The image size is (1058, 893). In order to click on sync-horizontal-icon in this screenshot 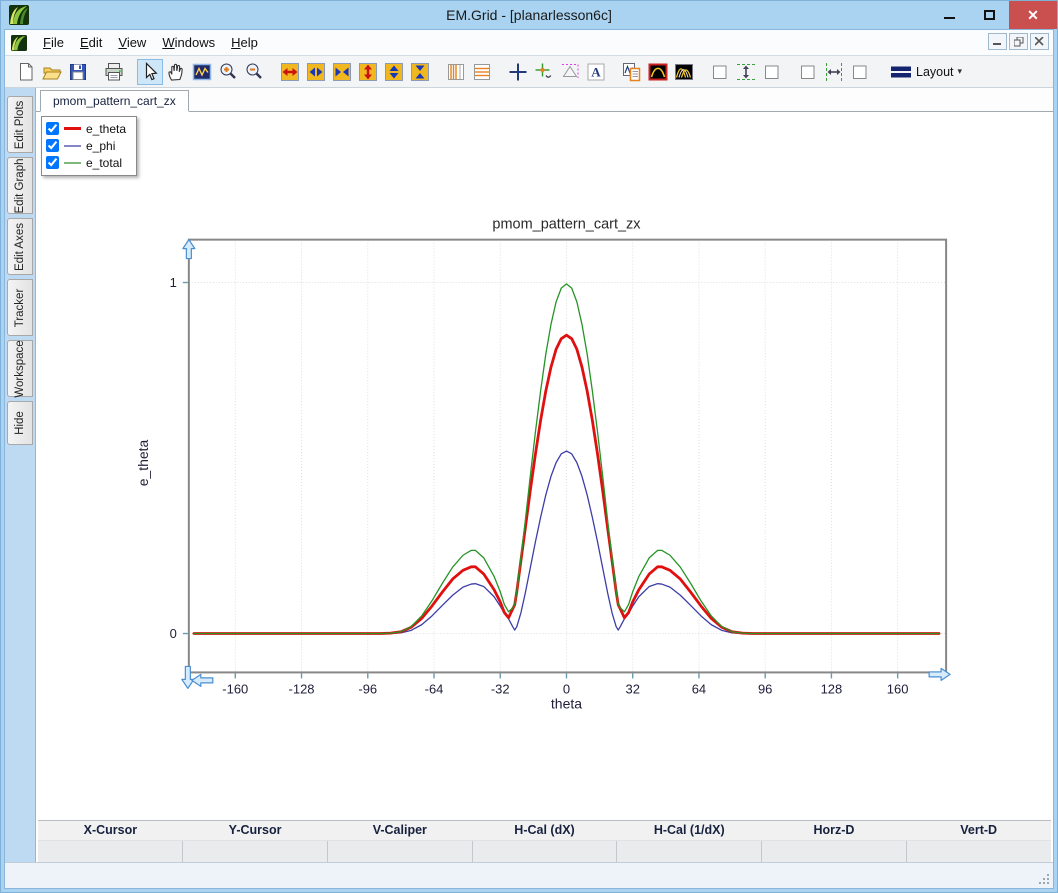, I will do `click(834, 71)`.